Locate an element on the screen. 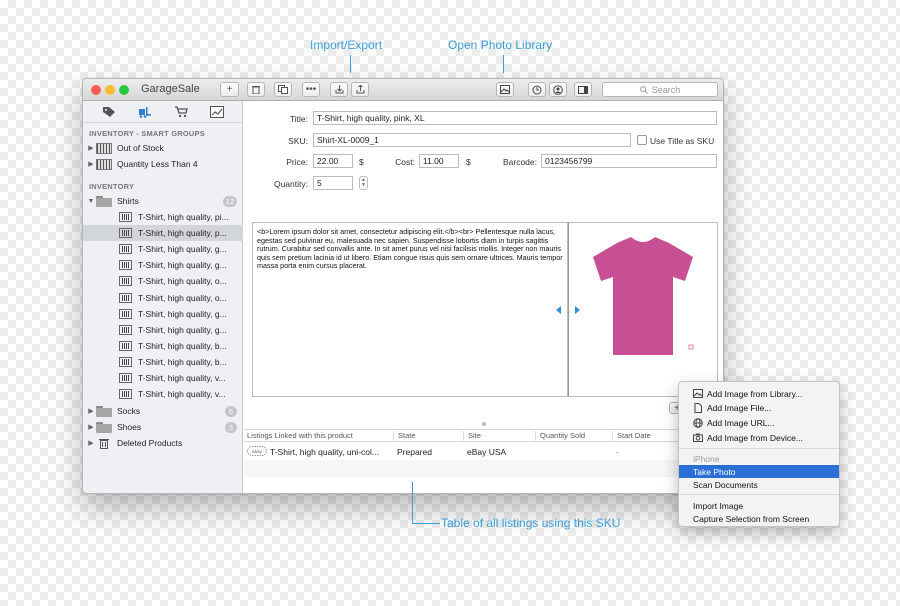 Image resolution: width=900 pixels, height=606 pixels. minimize-window-button is located at coordinates (110, 90).